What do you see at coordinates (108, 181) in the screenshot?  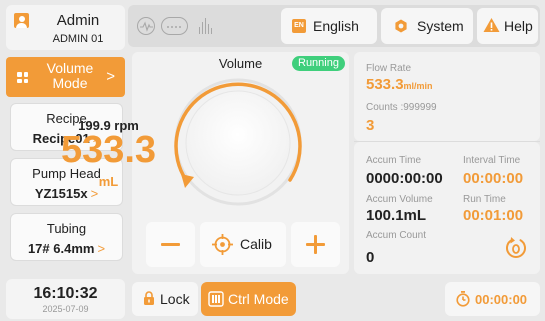 I see `volume-unit: mL` at bounding box center [108, 181].